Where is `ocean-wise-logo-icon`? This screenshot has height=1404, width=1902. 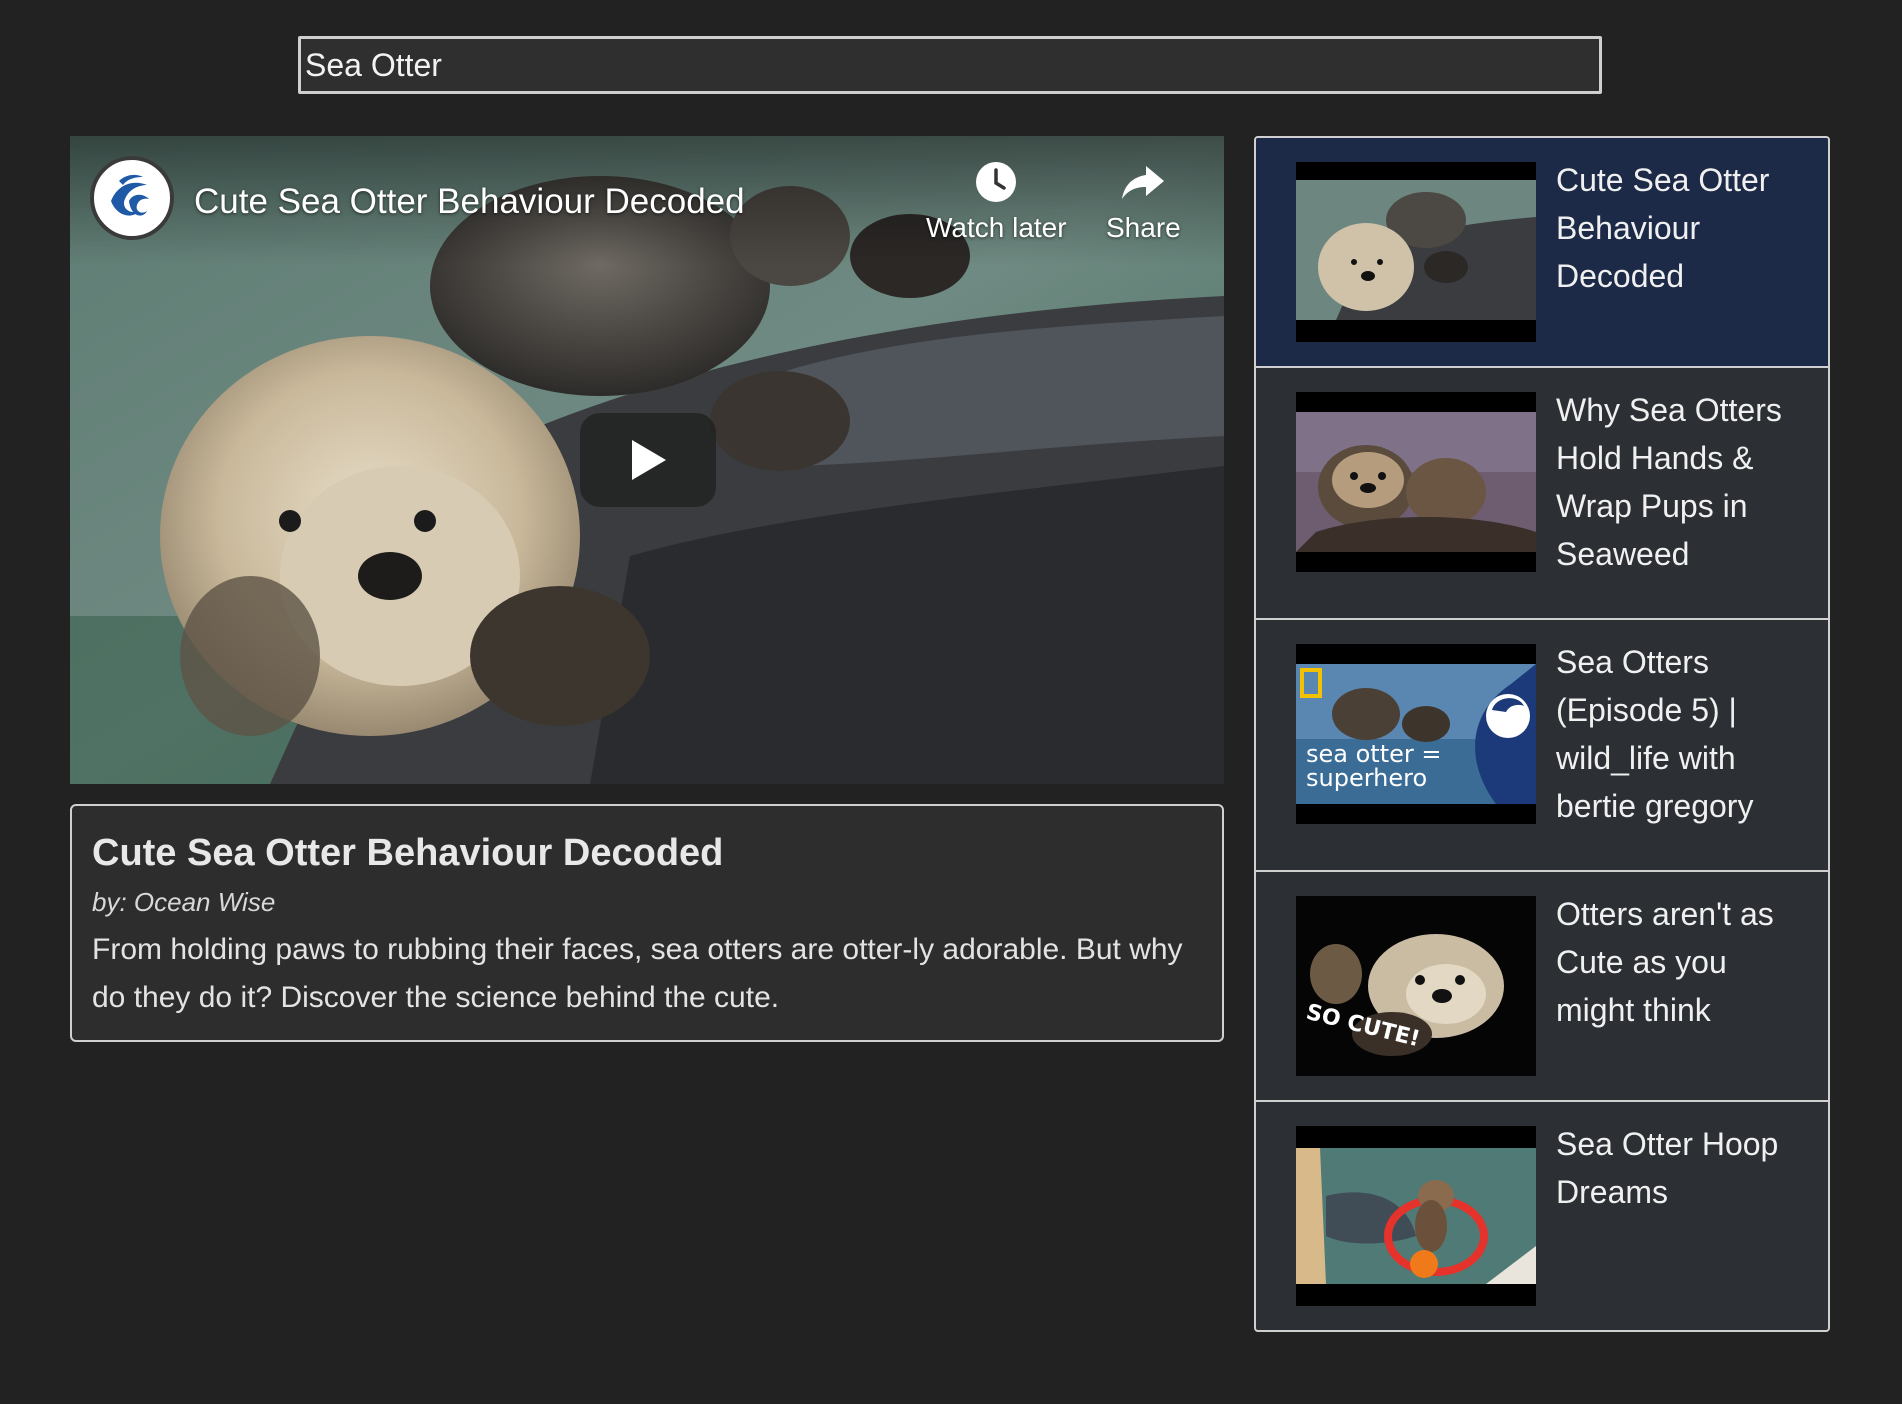 ocean-wise-logo-icon is located at coordinates (132, 198).